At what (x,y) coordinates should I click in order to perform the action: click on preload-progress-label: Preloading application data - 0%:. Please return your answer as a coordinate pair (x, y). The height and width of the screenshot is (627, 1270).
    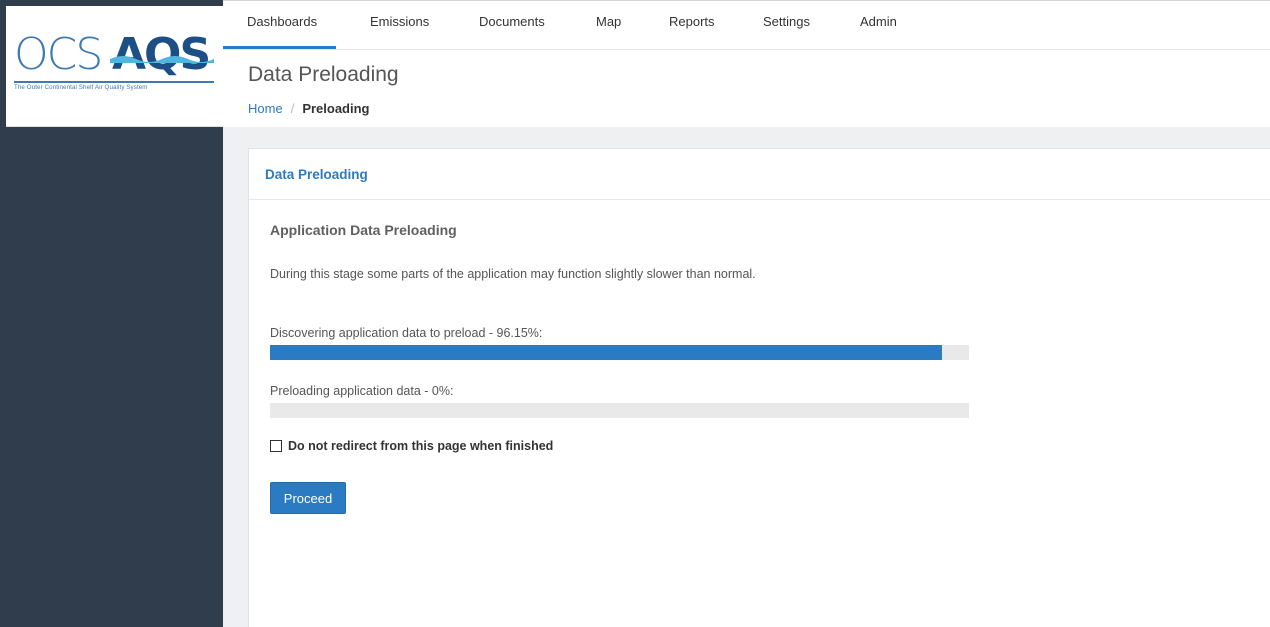
    Looking at the image, I should click on (362, 391).